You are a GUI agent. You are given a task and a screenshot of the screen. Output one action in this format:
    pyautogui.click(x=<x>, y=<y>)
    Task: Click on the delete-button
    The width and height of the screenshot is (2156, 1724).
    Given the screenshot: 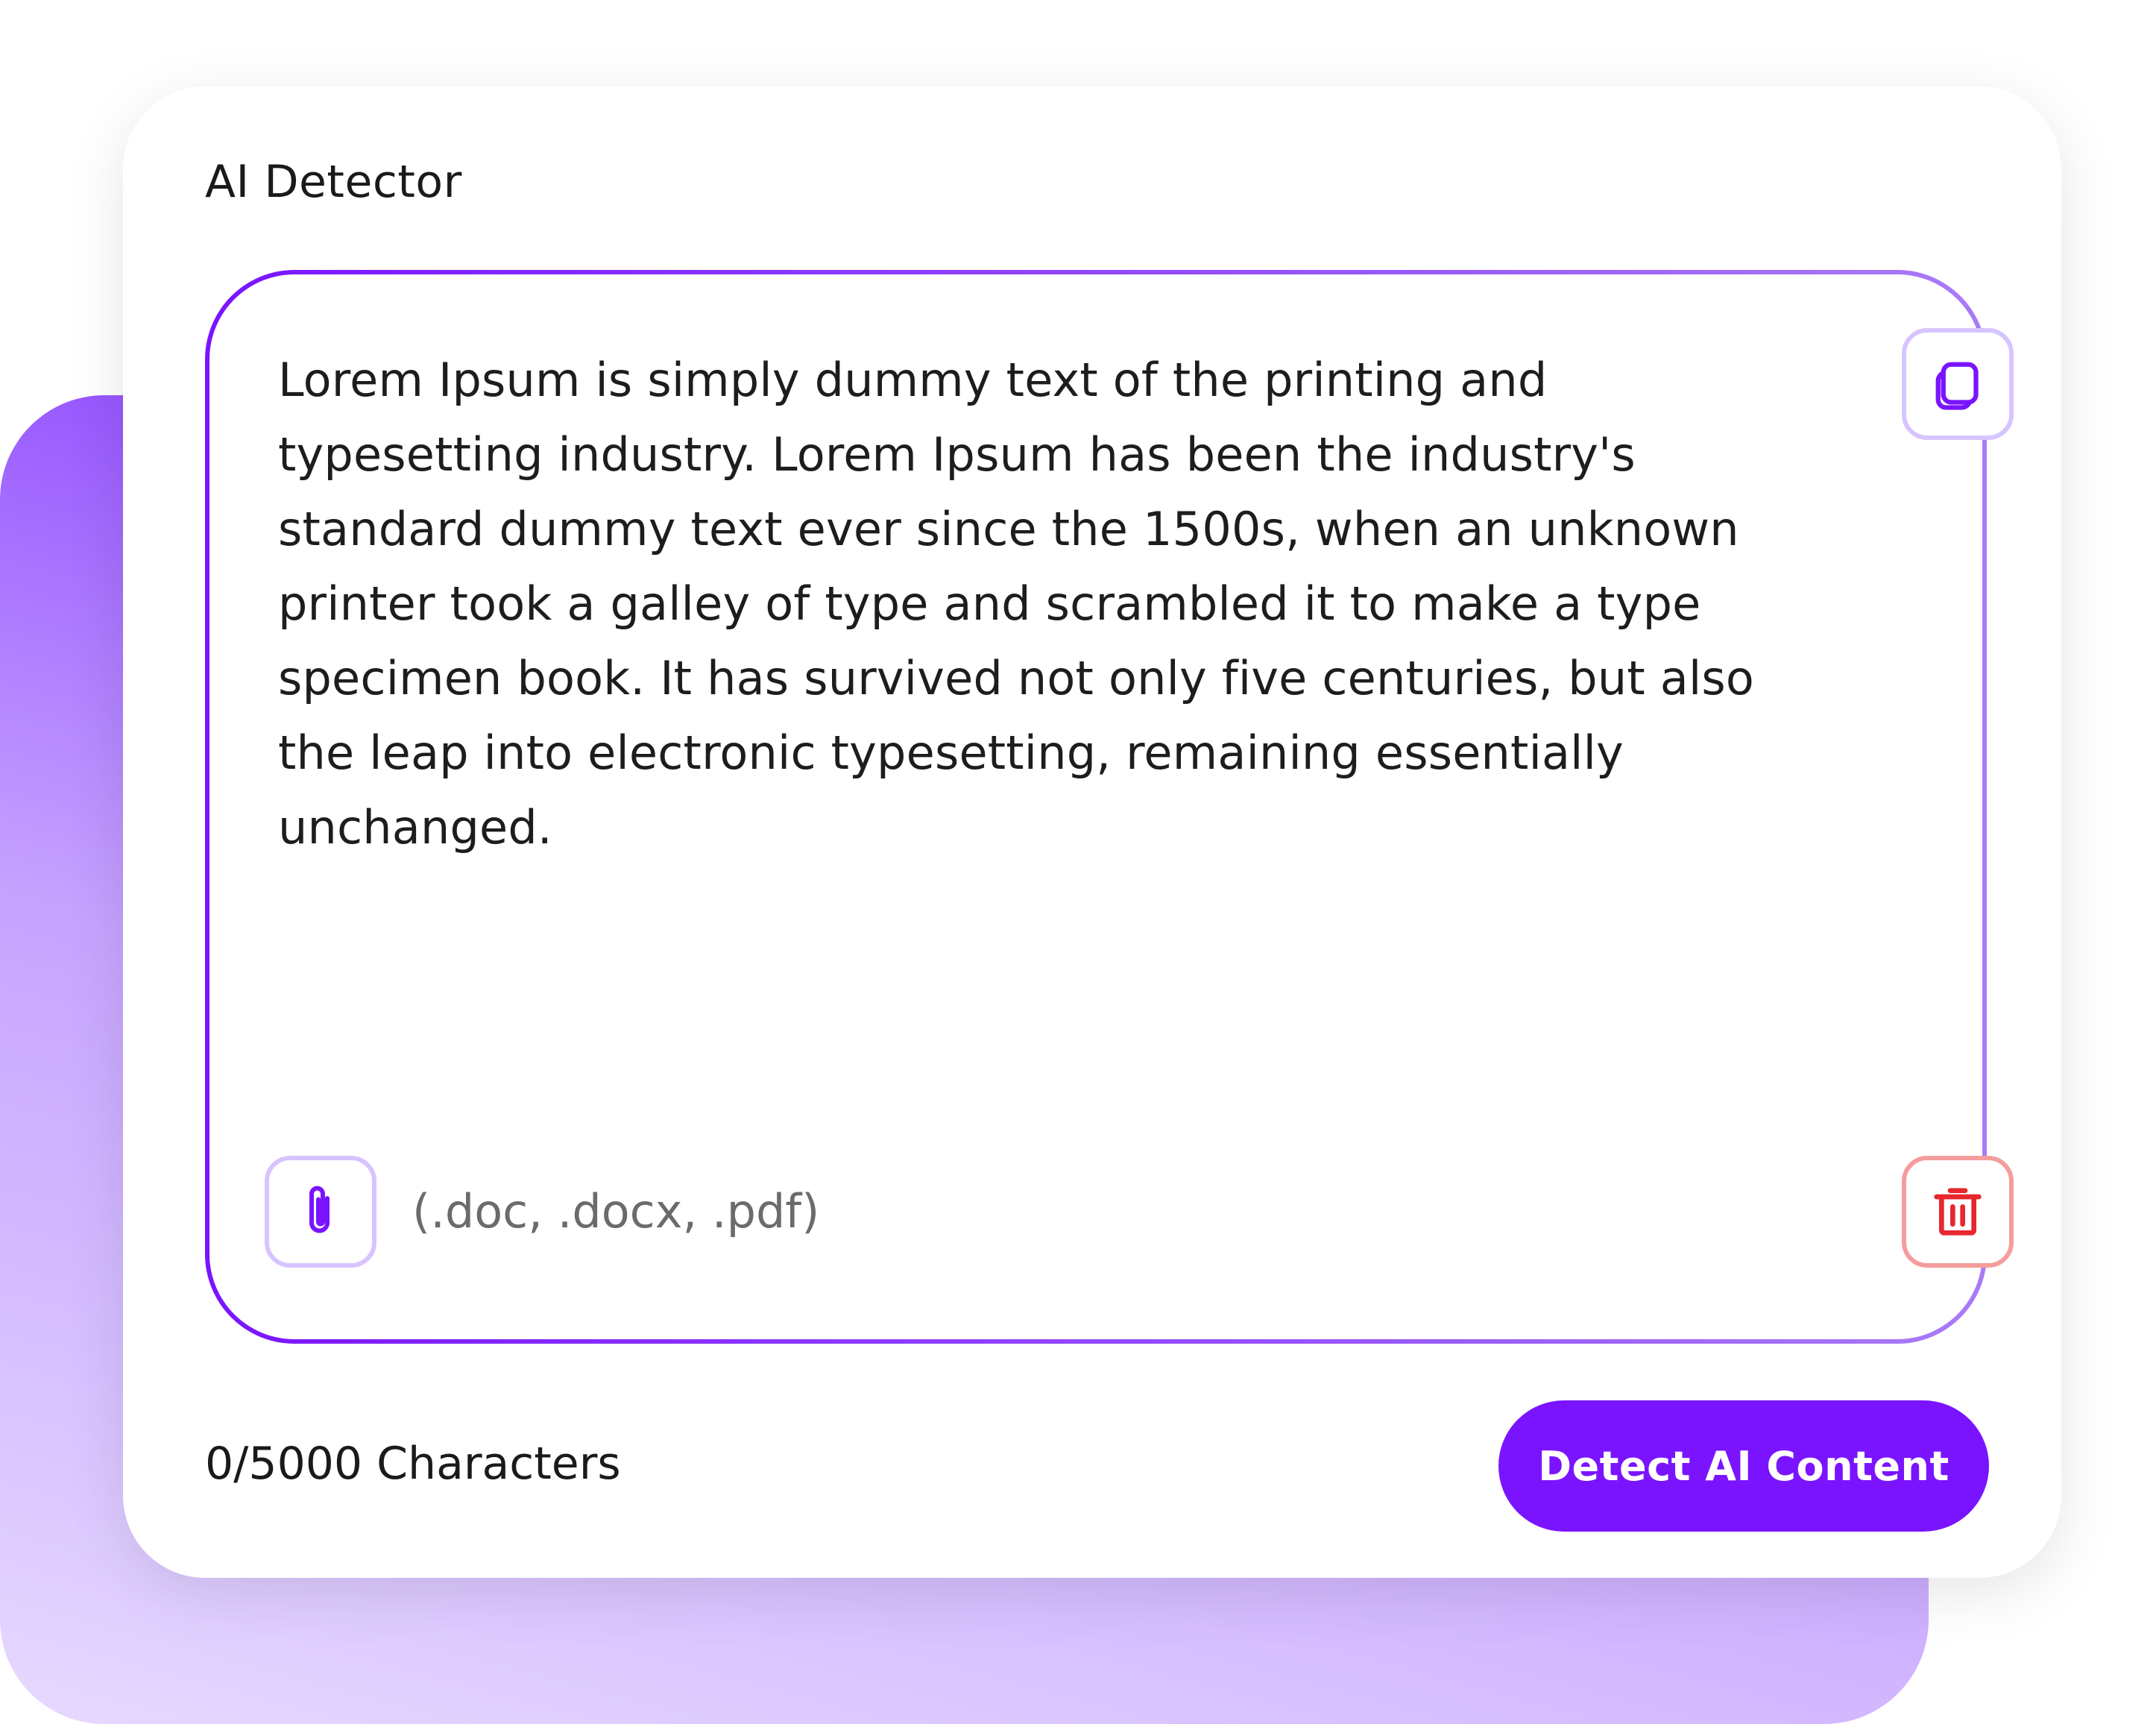 What is the action you would take?
    pyautogui.click(x=1958, y=1212)
    